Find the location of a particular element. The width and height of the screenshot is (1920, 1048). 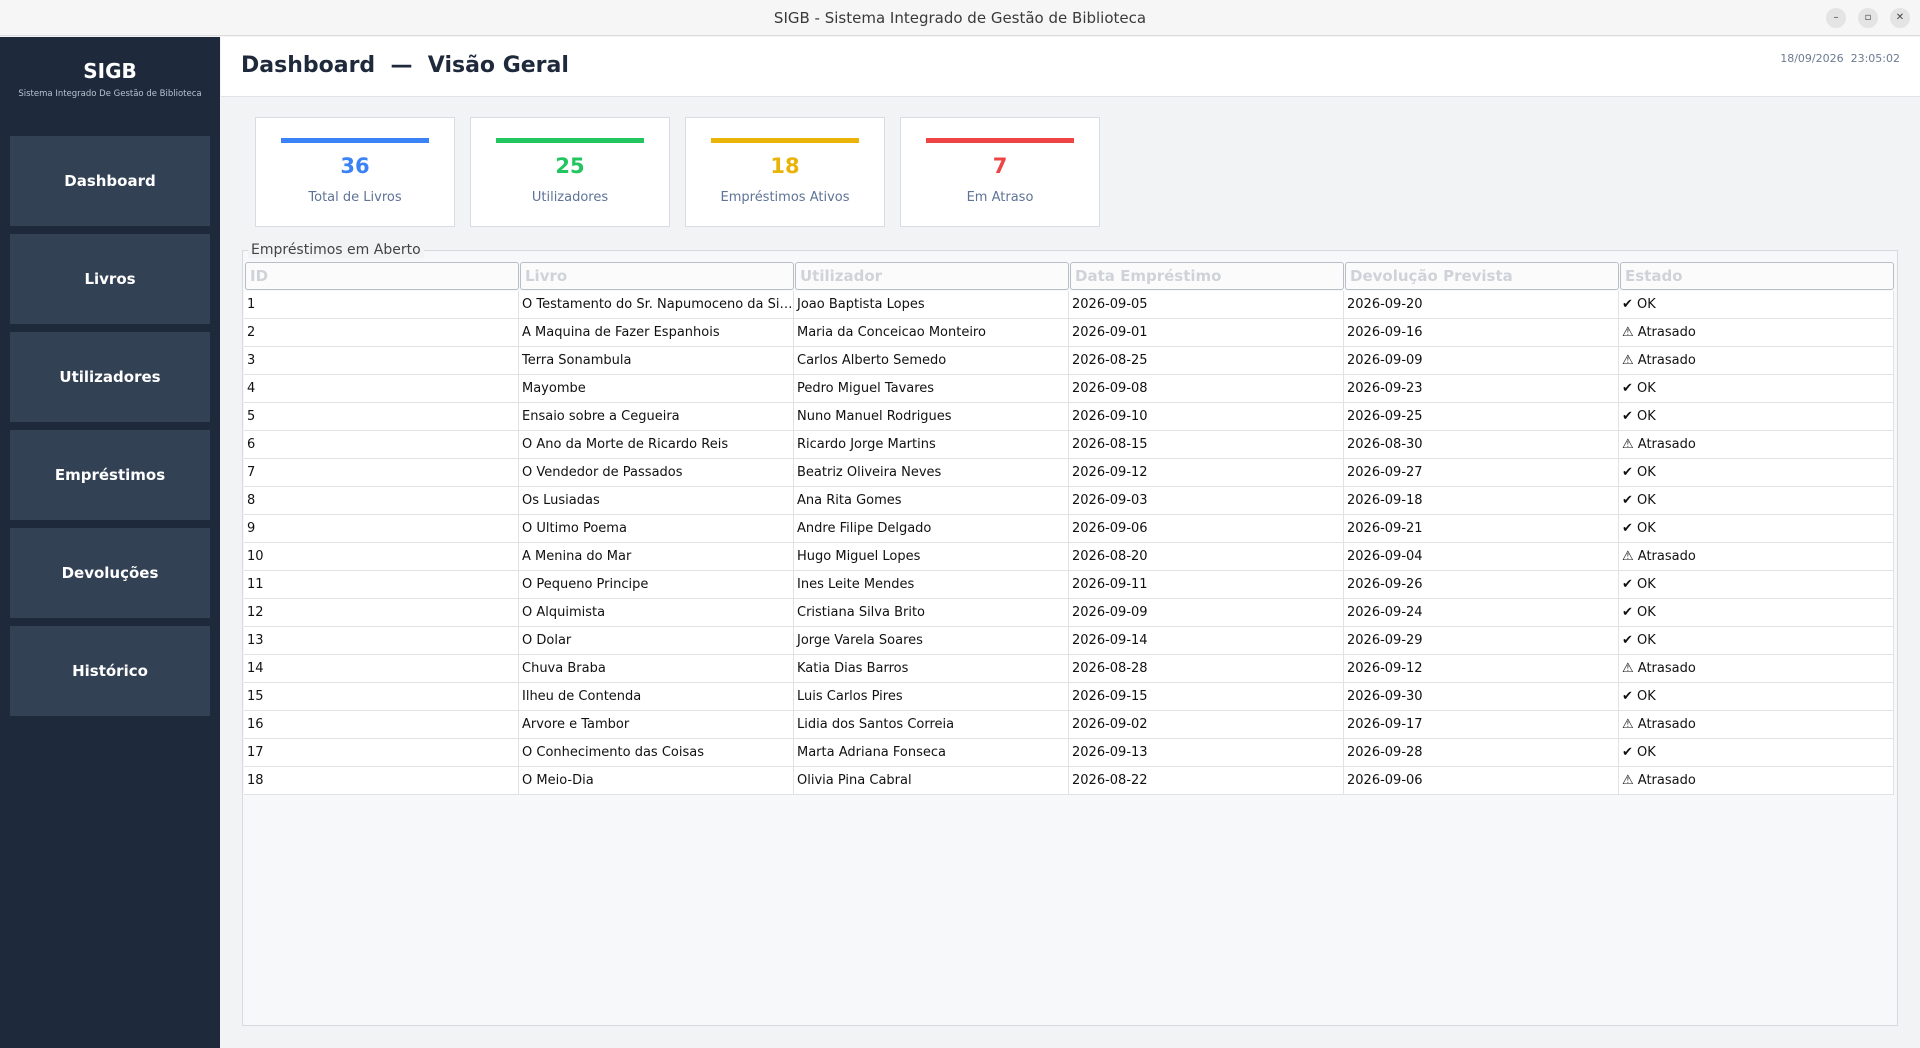

cell-data-emprestimo: 2026-09-09 is located at coordinates (1206, 613).